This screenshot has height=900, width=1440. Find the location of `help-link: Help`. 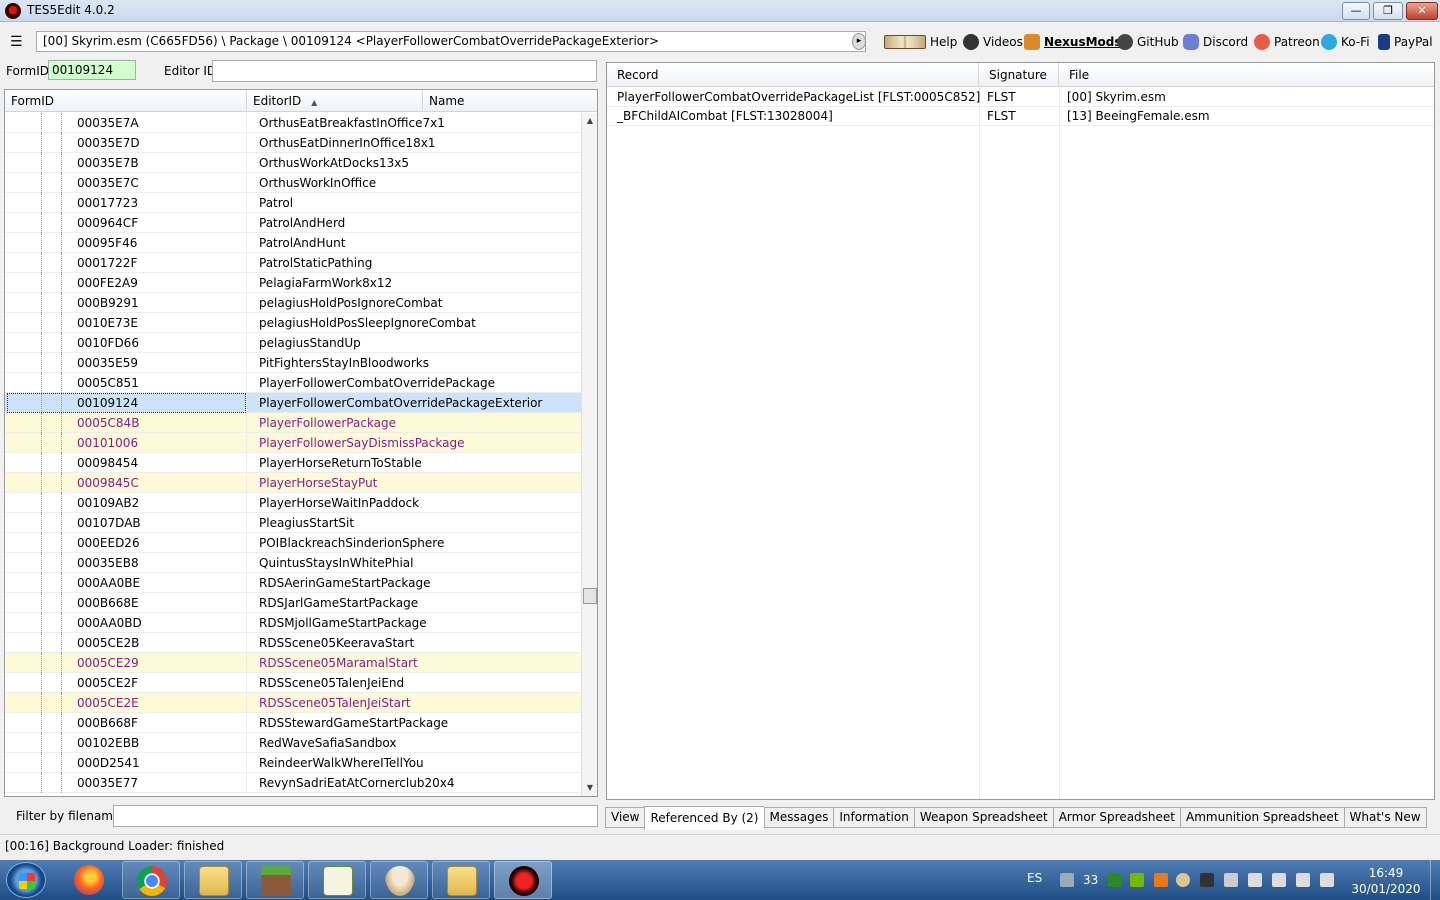

help-link: Help is located at coordinates (920, 42).